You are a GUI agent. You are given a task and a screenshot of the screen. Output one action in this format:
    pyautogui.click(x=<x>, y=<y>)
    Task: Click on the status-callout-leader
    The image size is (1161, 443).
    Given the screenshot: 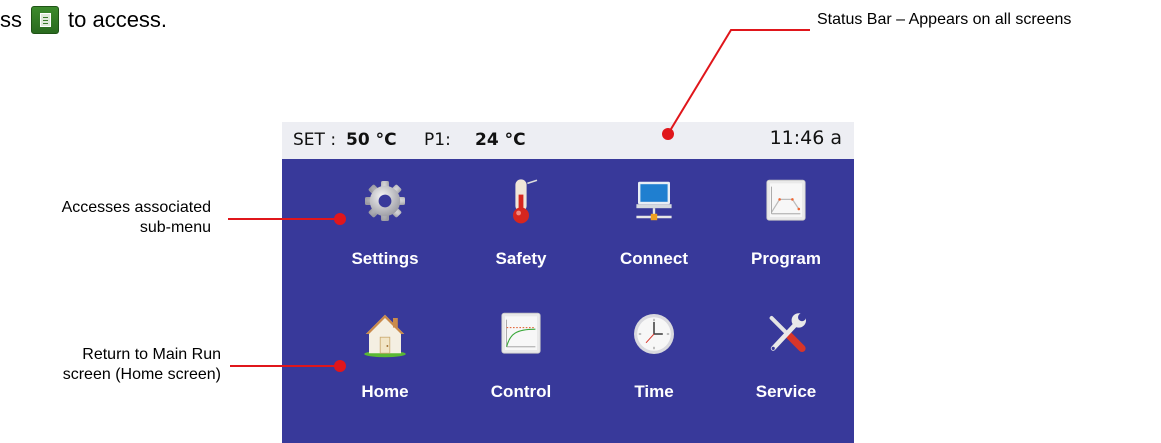 What is the action you would take?
    pyautogui.click(x=738, y=82)
    